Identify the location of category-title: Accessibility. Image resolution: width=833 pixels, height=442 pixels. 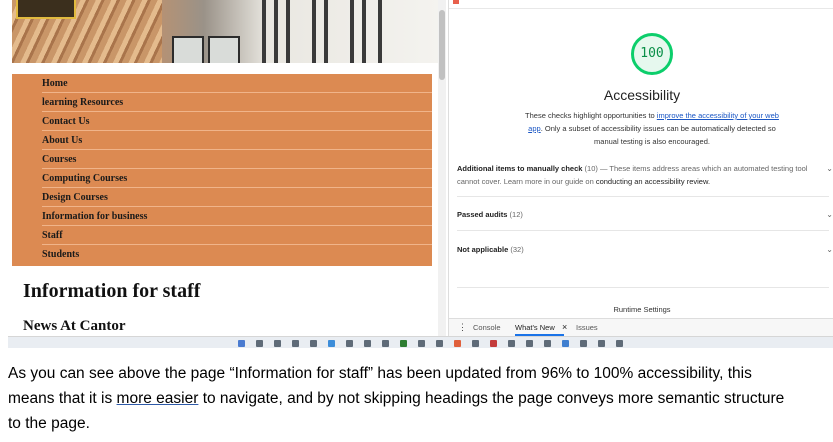
(642, 95).